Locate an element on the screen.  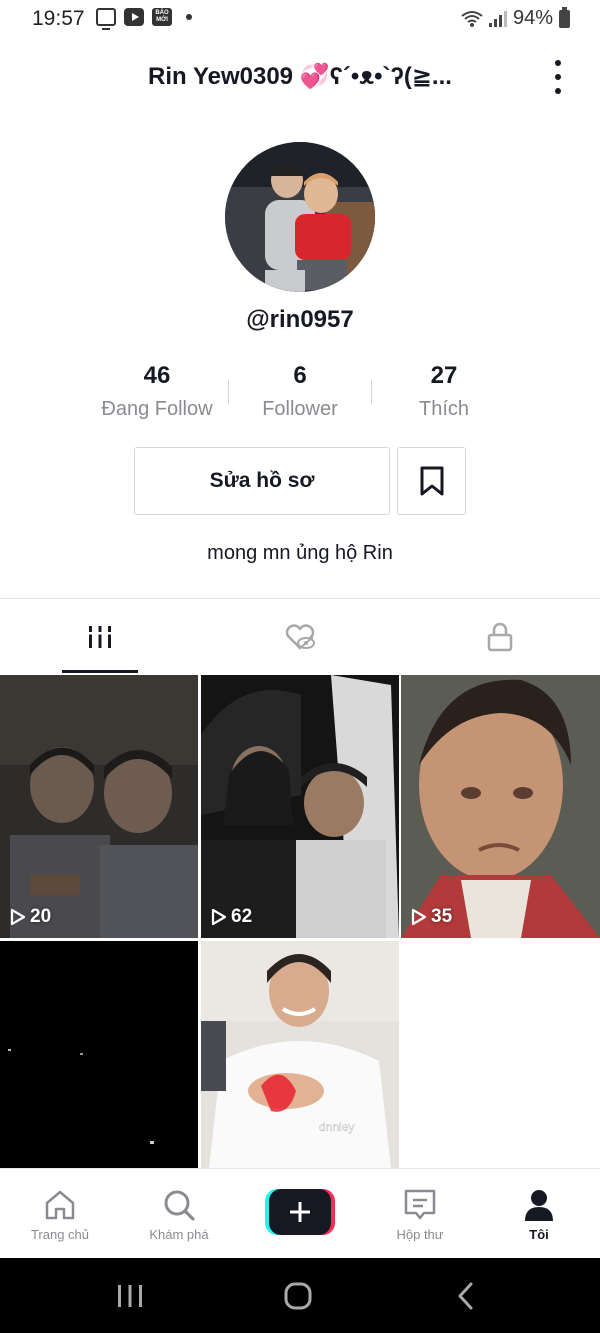
nav-discover-label: Khám phá is located at coordinates (179, 1234).